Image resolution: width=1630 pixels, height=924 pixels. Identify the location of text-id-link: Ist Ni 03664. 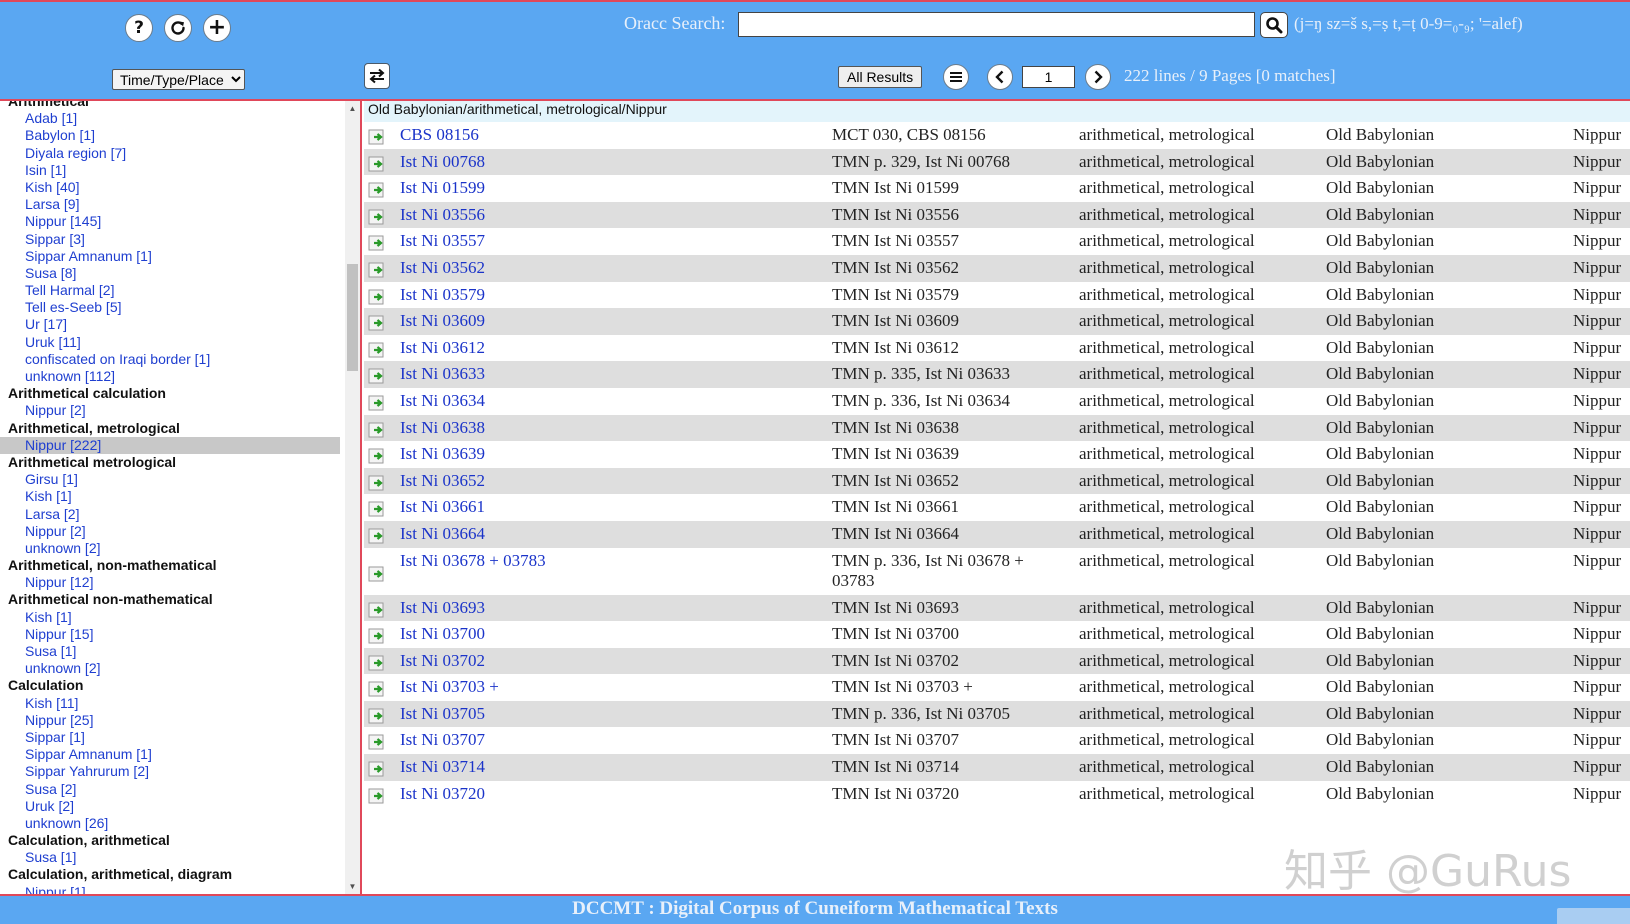
(442, 534).